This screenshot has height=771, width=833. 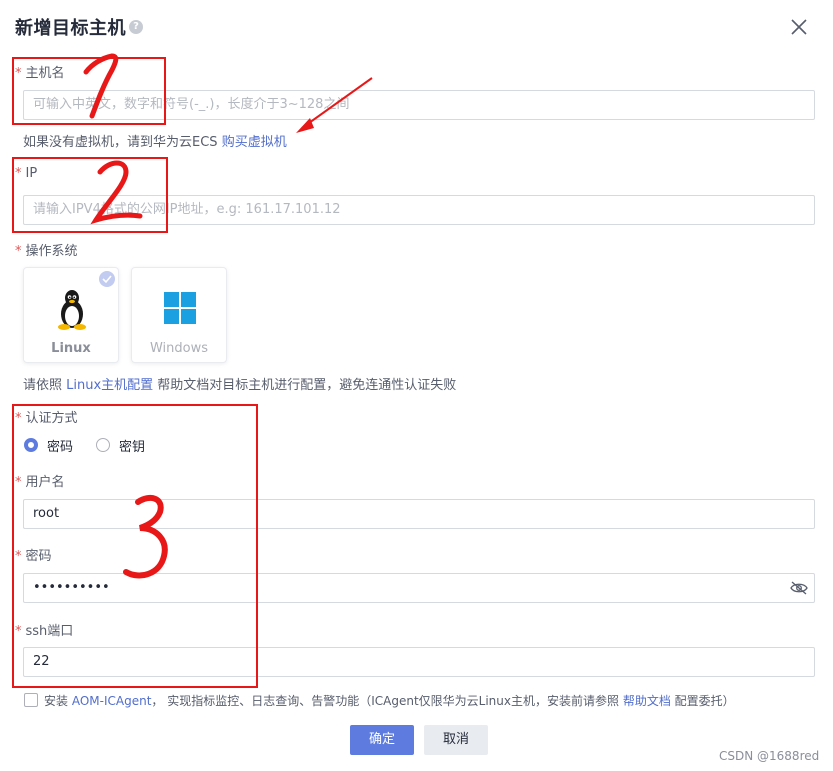 What do you see at coordinates (254, 142) in the screenshot?
I see `buy-vm-link: 购买虚拟机` at bounding box center [254, 142].